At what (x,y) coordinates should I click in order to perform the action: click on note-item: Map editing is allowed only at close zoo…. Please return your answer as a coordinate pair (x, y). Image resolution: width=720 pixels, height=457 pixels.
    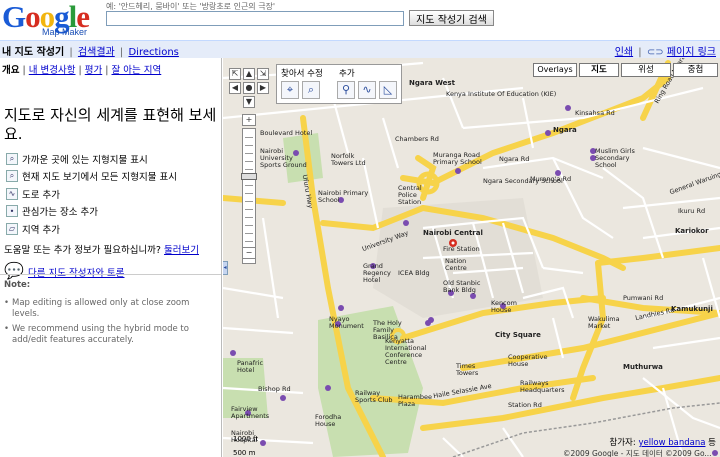
    Looking at the image, I should click on (109, 309).